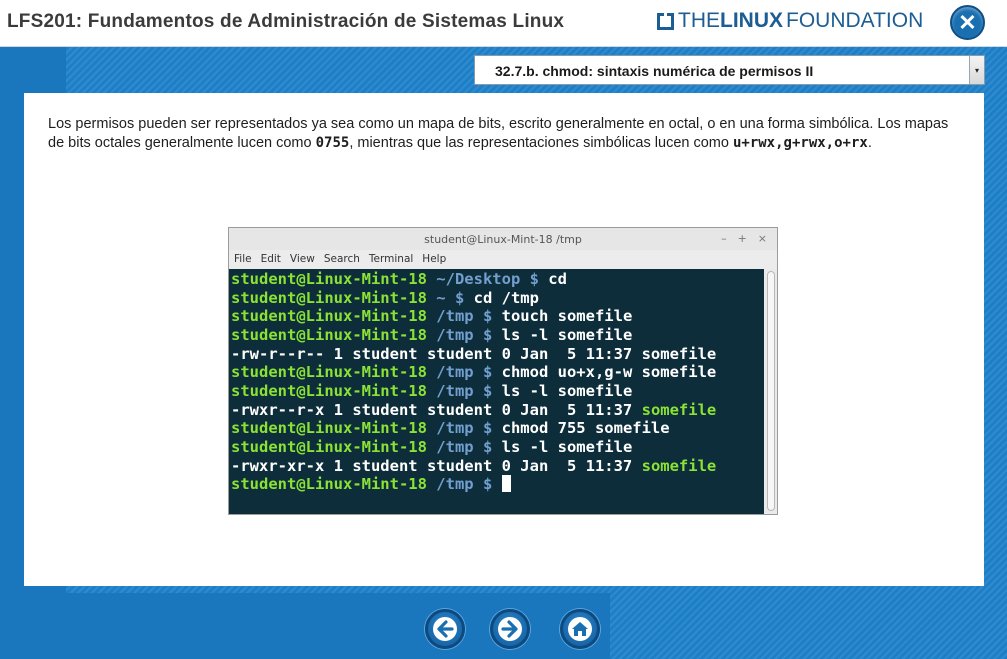  Describe the element at coordinates (434, 259) in the screenshot. I see `terminal-menu-help: Help` at that location.